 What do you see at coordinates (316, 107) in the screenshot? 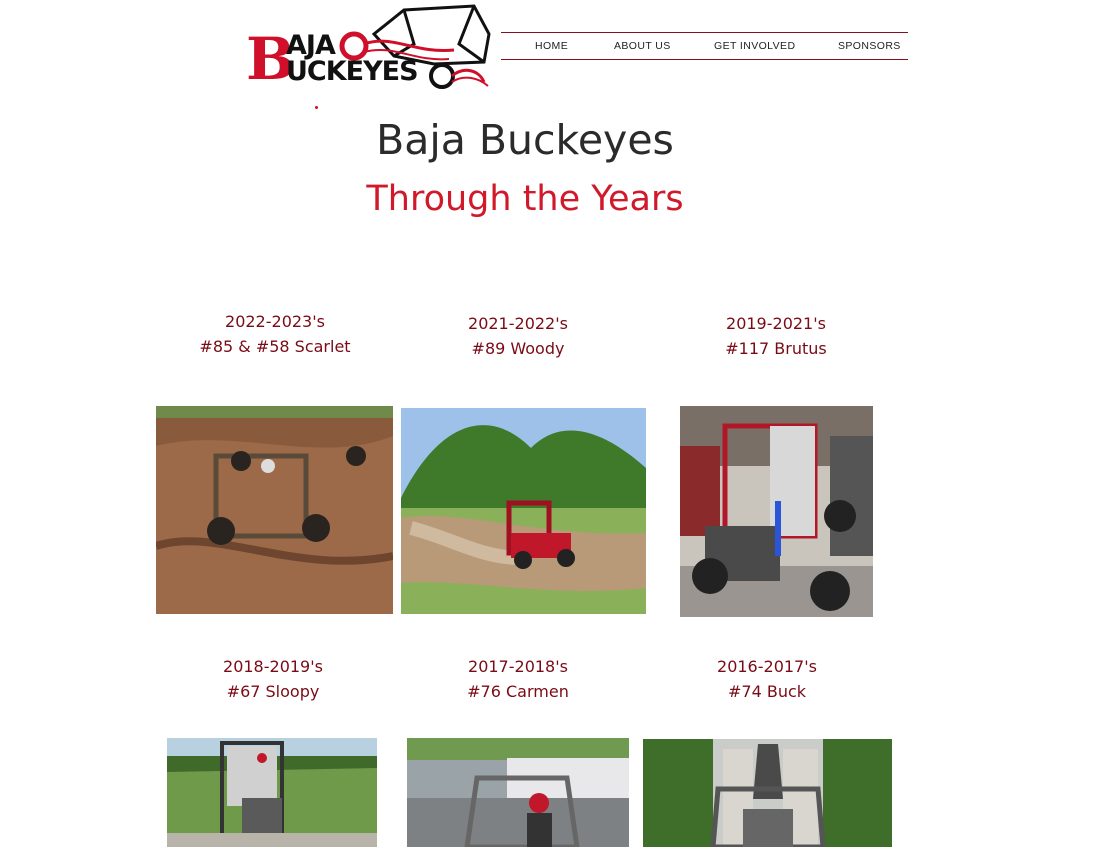
I see `logo-dot` at bounding box center [316, 107].